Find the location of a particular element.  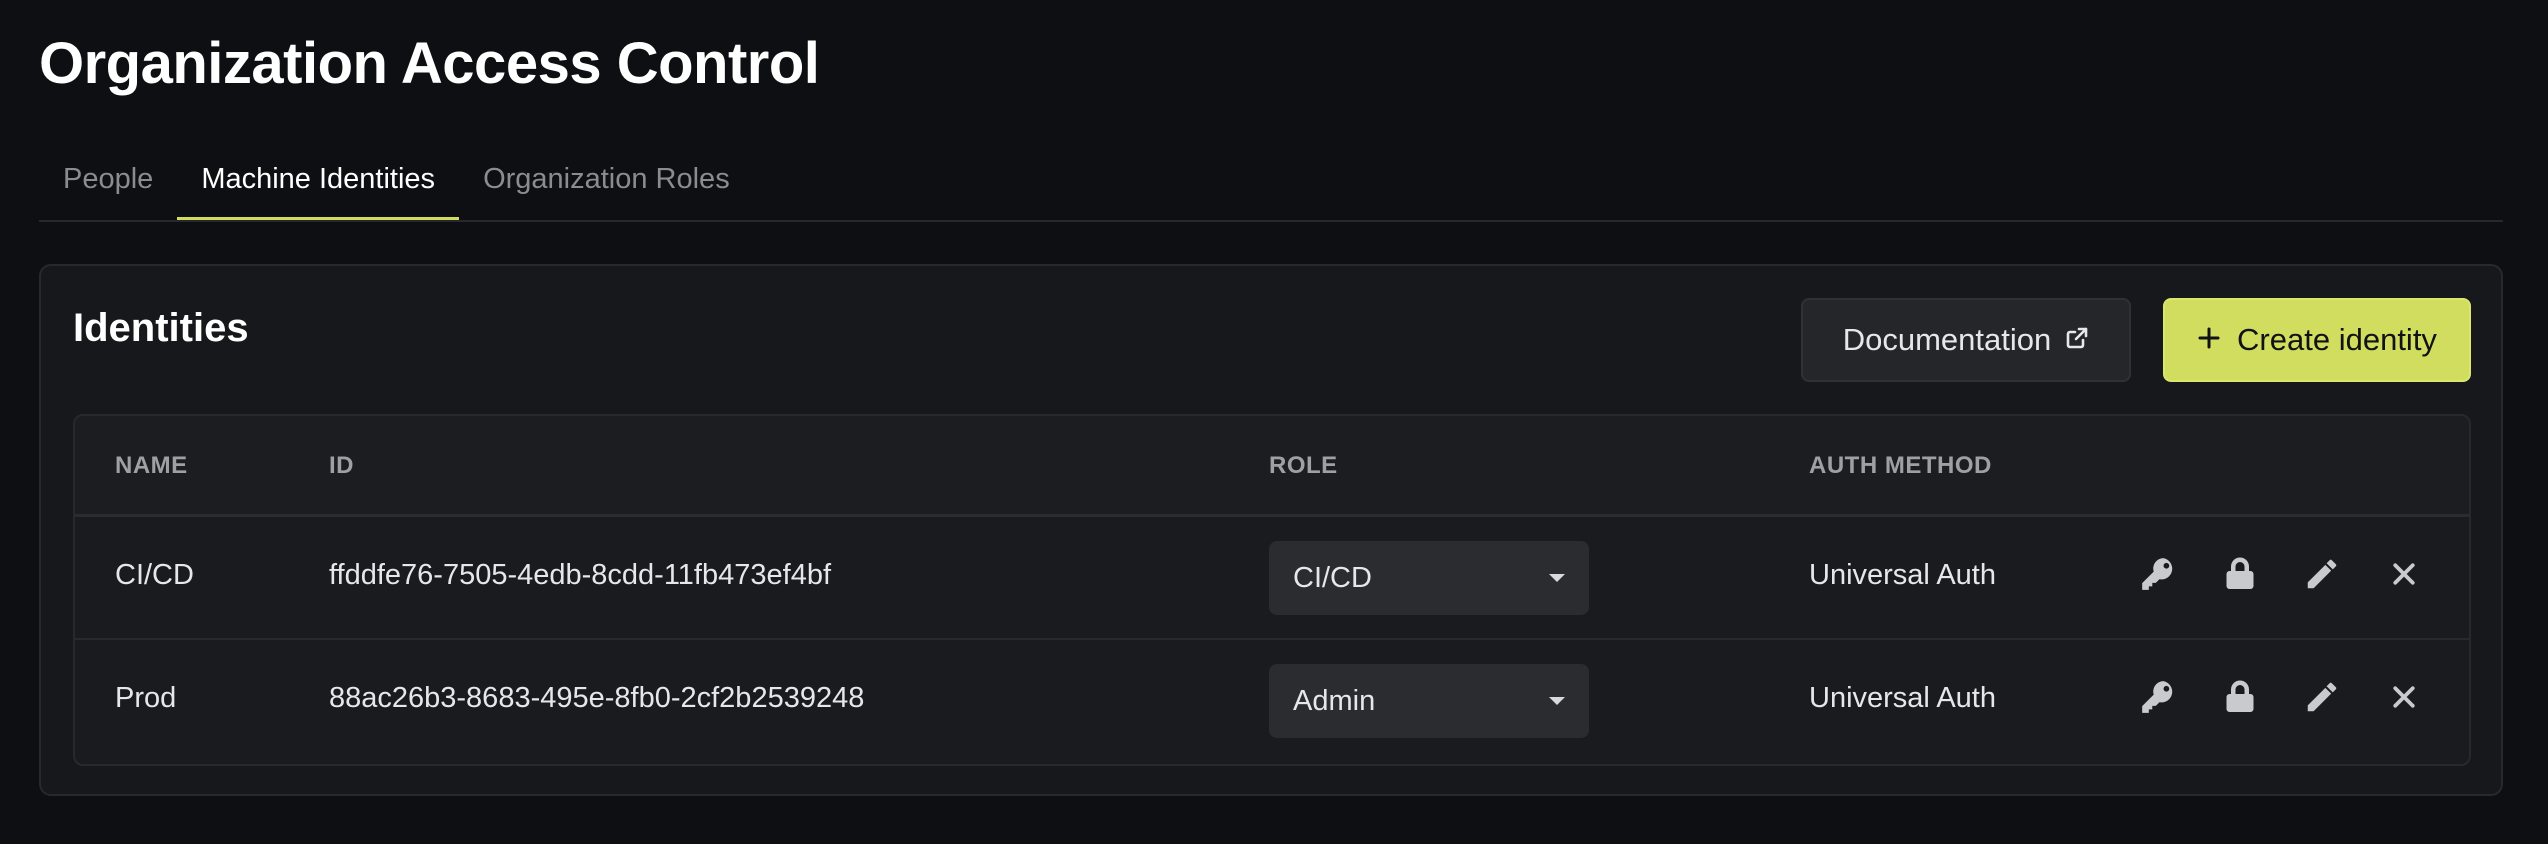

page-title: Organization Access Control is located at coordinates (429, 63).